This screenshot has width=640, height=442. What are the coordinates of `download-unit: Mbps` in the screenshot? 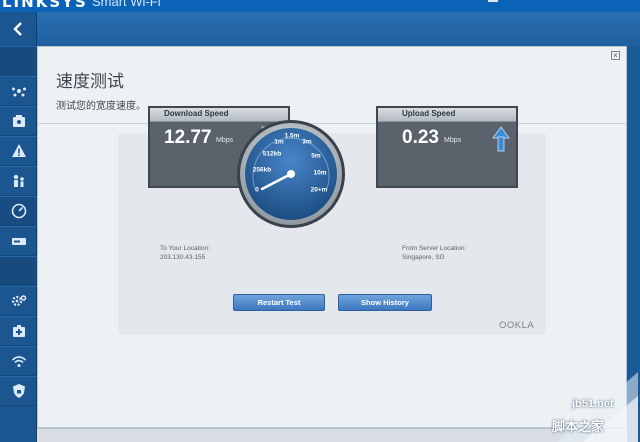 It's located at (225, 140).